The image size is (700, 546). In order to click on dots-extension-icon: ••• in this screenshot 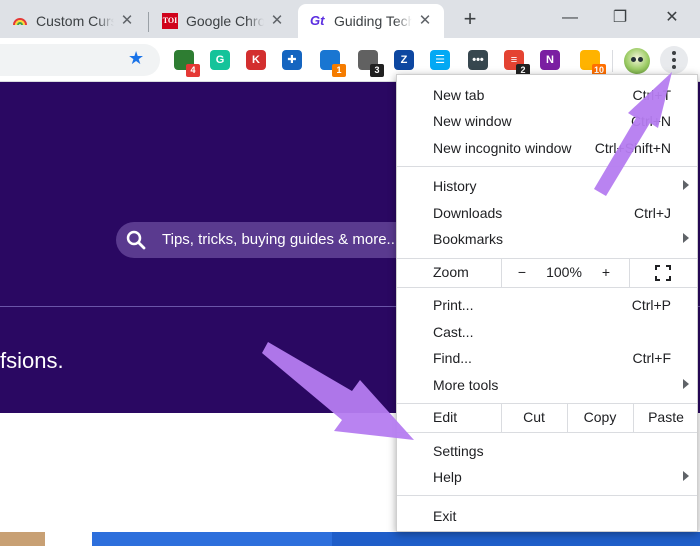, I will do `click(478, 60)`.